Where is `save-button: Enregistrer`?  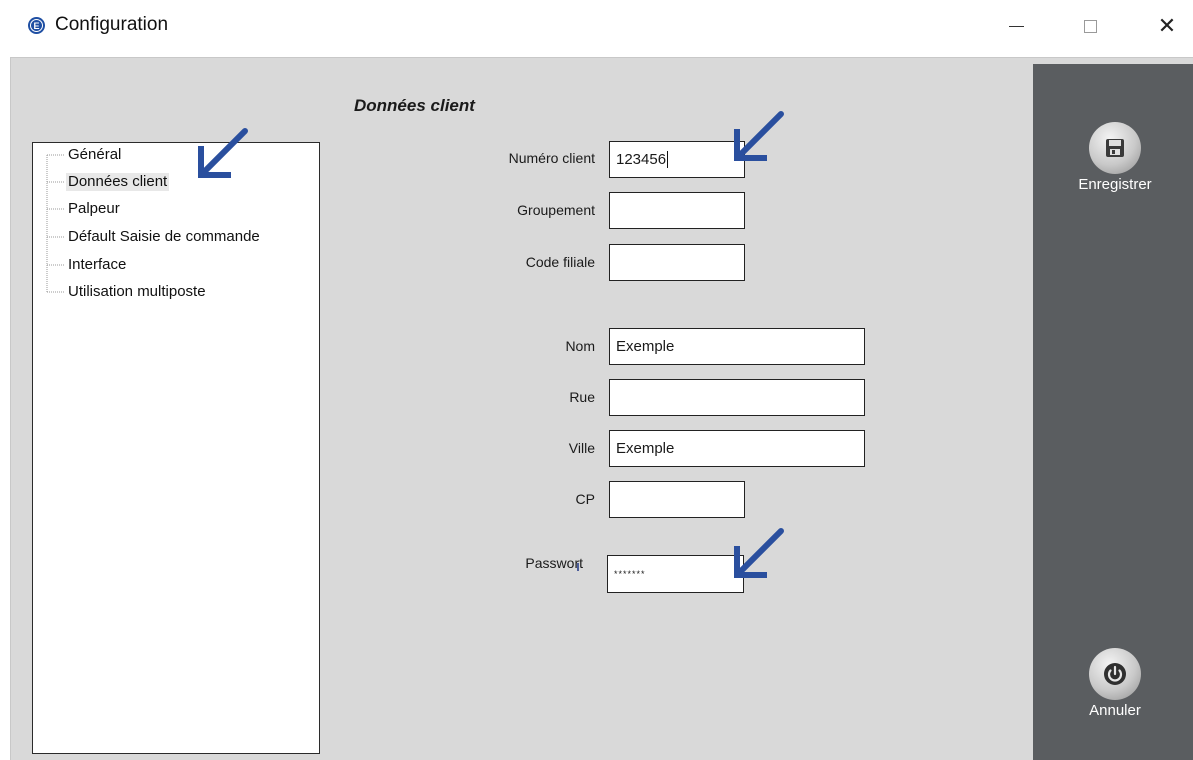 save-button: Enregistrer is located at coordinates (1115, 157).